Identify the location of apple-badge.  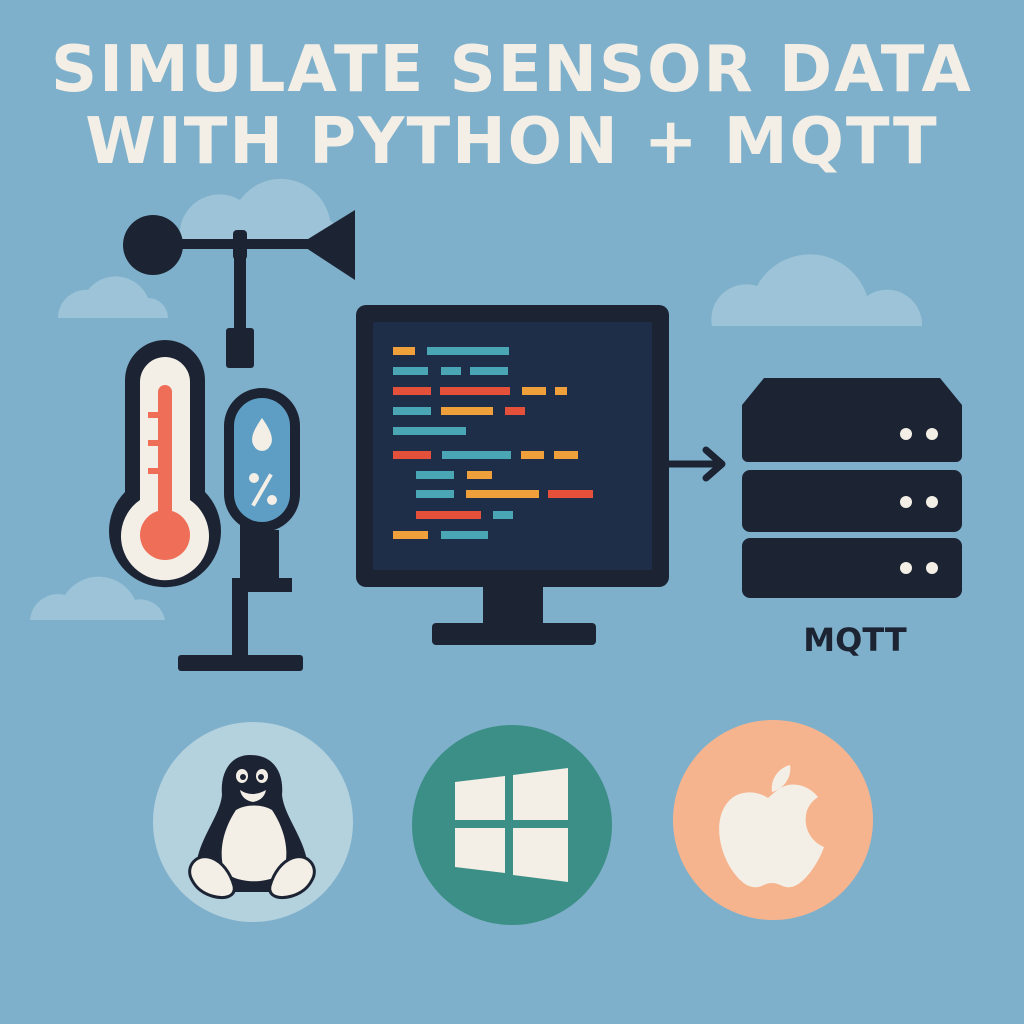
(773, 820).